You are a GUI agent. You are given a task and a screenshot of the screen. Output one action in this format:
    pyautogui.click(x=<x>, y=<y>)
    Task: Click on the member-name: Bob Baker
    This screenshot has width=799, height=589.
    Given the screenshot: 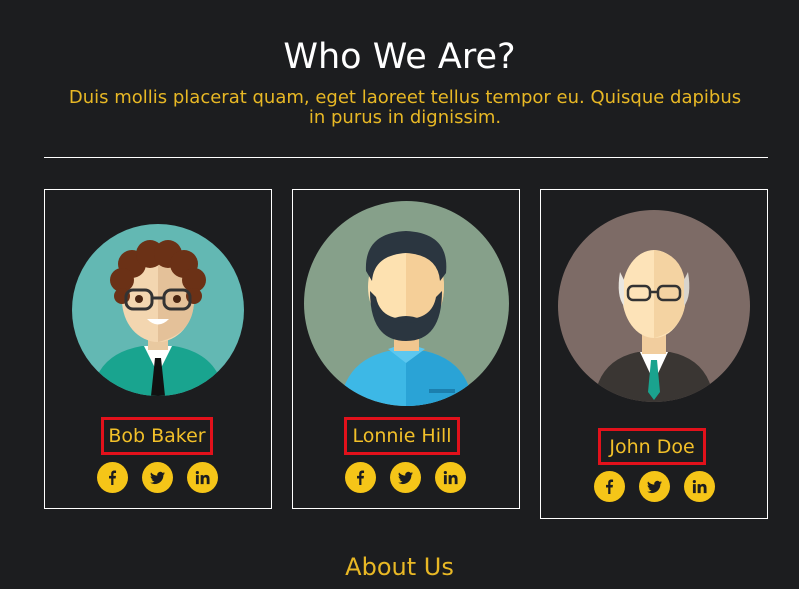 What is the action you would take?
    pyautogui.click(x=157, y=436)
    